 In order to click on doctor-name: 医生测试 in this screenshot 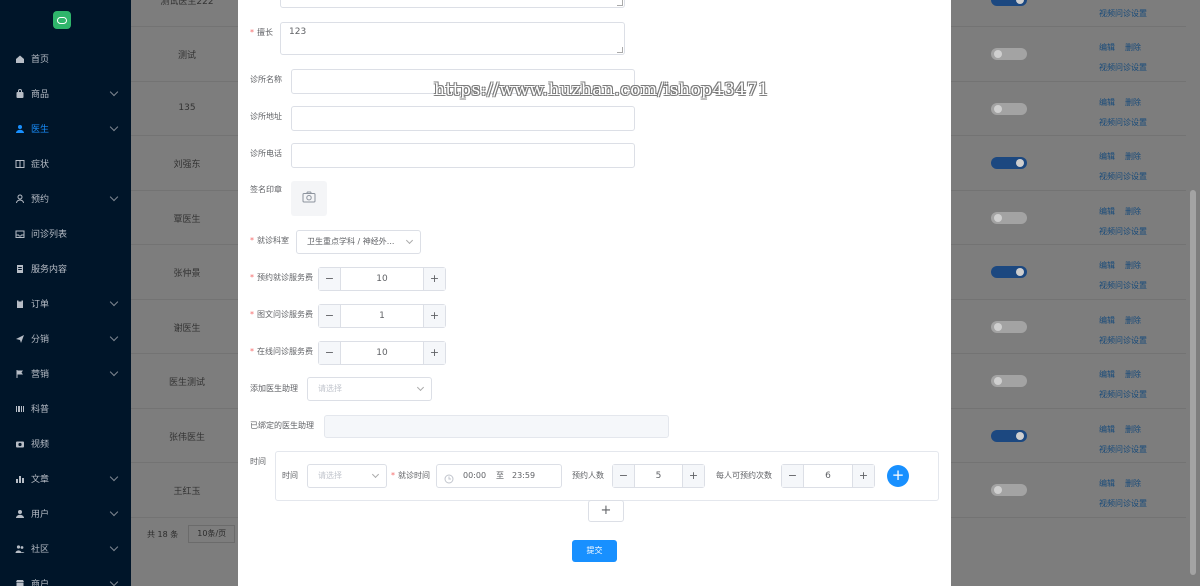, I will do `click(186, 383)`.